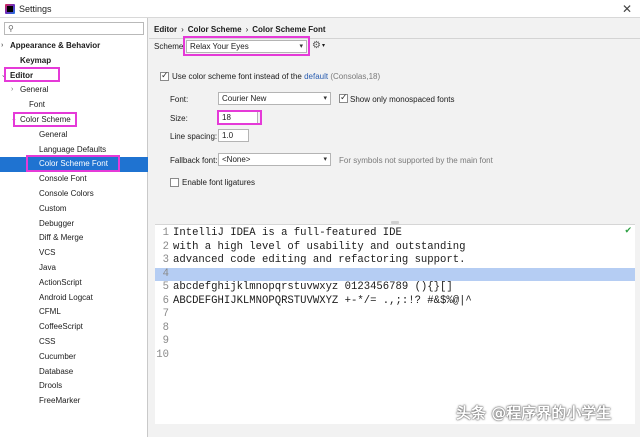 The image size is (640, 437). I want to click on sidebar-item-console-colors: Console Colors, so click(74, 194).